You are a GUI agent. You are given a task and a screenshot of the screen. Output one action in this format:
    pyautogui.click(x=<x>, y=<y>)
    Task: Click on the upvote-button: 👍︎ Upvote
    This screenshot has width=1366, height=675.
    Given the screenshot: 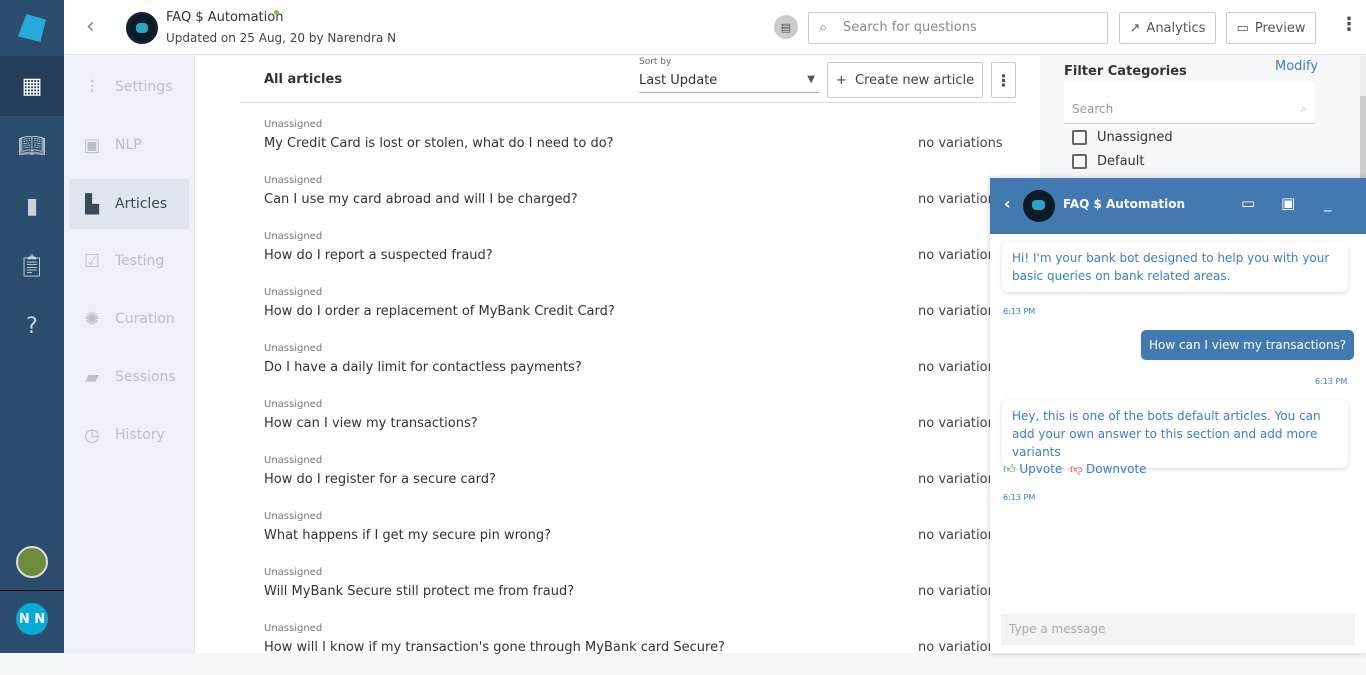 What is the action you would take?
    pyautogui.click(x=1032, y=469)
    